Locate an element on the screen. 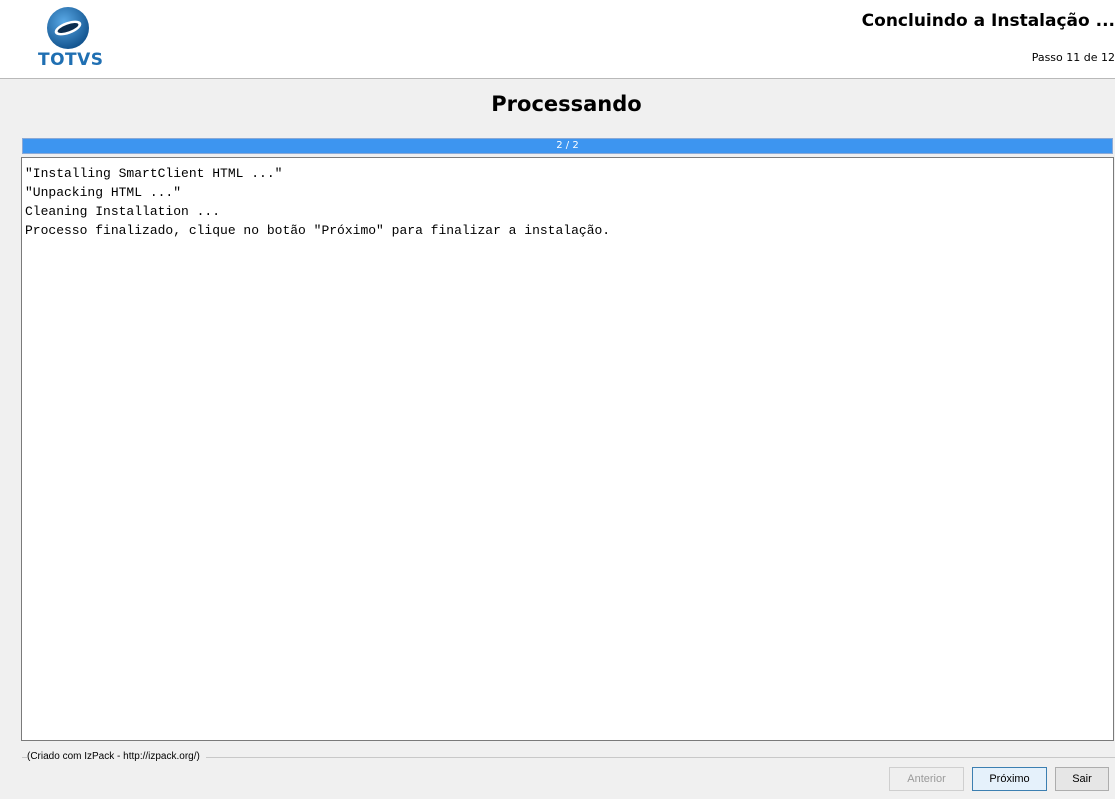  totvs-logo: TOTVS is located at coordinates (71, 38).